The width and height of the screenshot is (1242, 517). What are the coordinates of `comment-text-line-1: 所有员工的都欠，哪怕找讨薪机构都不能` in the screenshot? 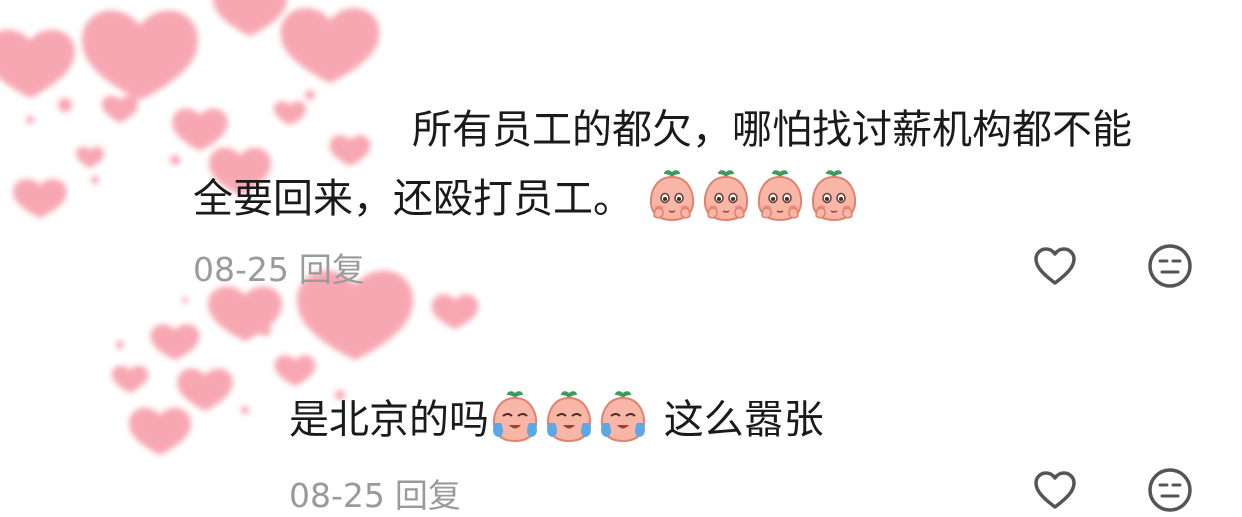 It's located at (772, 130).